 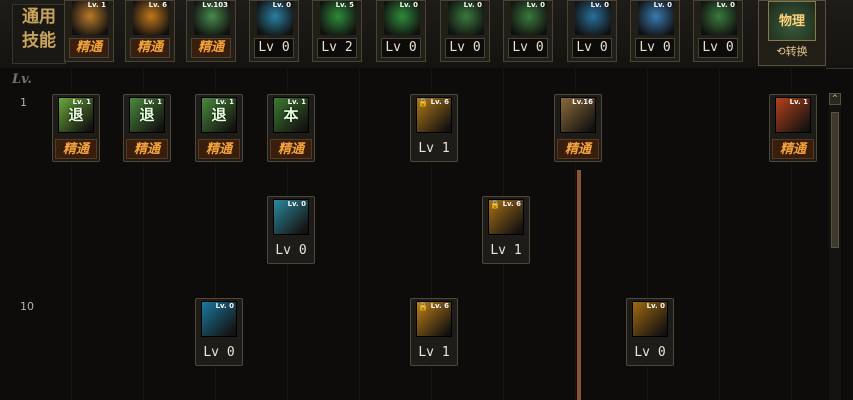 What do you see at coordinates (582, 102) in the screenshot?
I see `skill-mini-level: Lv.16` at bounding box center [582, 102].